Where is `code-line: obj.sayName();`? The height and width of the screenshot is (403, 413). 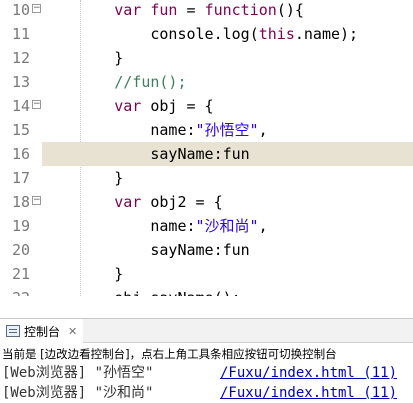
code-line: obj.sayName(); is located at coordinates (227, 291).